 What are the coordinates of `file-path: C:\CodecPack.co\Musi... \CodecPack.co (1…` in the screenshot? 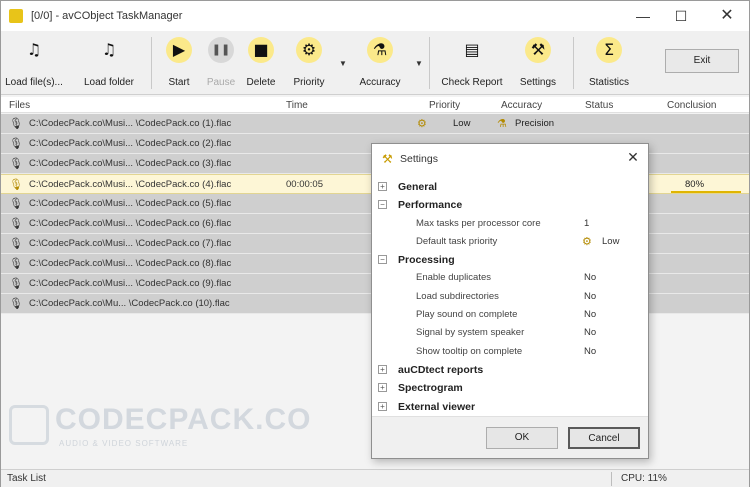 It's located at (130, 123).